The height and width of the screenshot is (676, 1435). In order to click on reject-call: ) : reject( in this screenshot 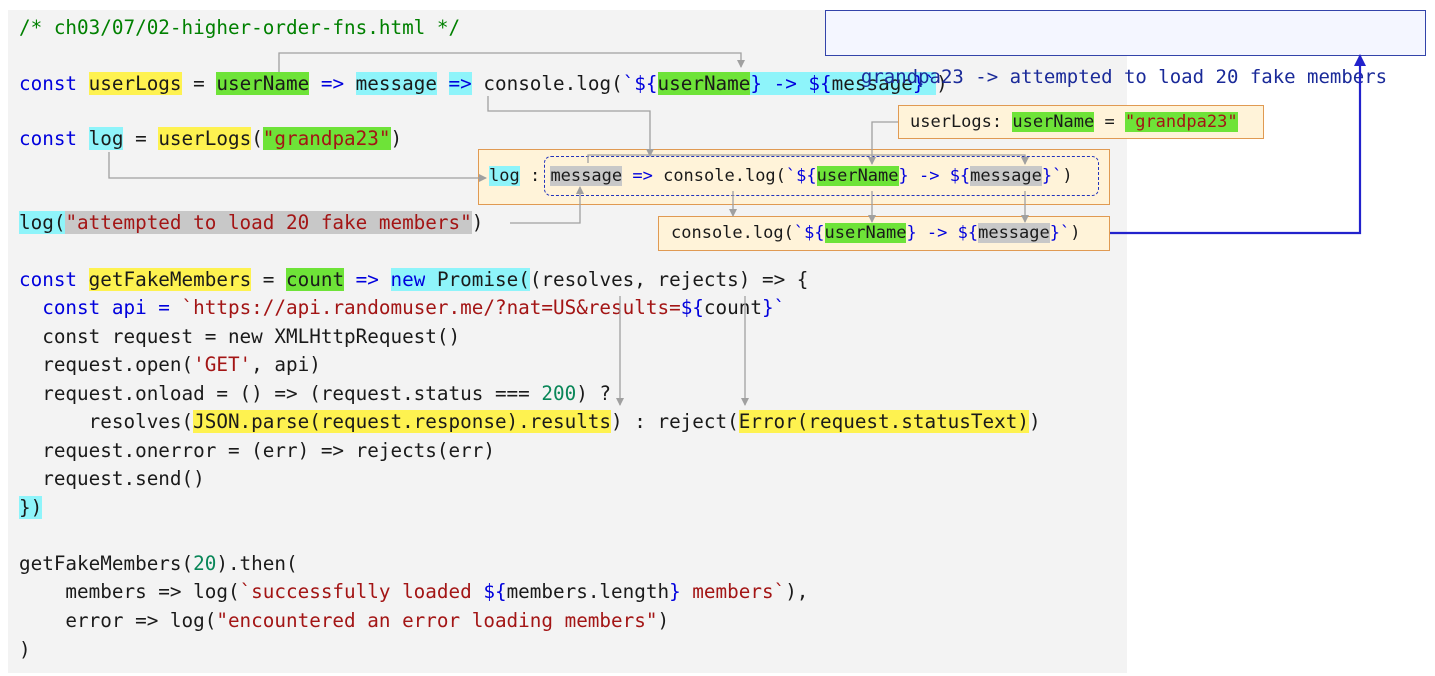, I will do `click(675, 421)`.